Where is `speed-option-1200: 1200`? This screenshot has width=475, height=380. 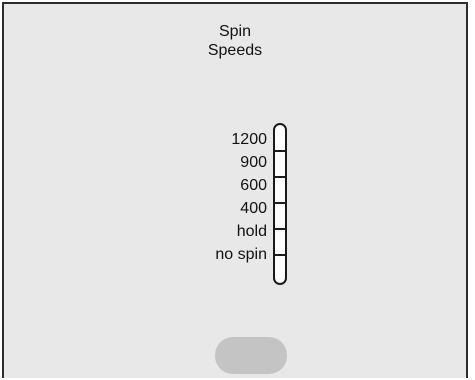 speed-option-1200: 1200 is located at coordinates (241, 139).